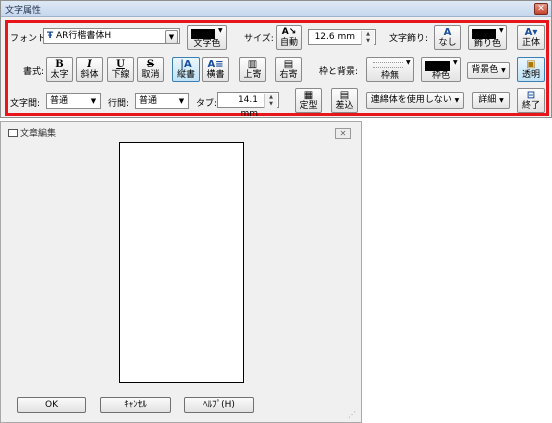 This screenshot has height=423, width=552. I want to click on bold-caption: 太字, so click(59, 75).